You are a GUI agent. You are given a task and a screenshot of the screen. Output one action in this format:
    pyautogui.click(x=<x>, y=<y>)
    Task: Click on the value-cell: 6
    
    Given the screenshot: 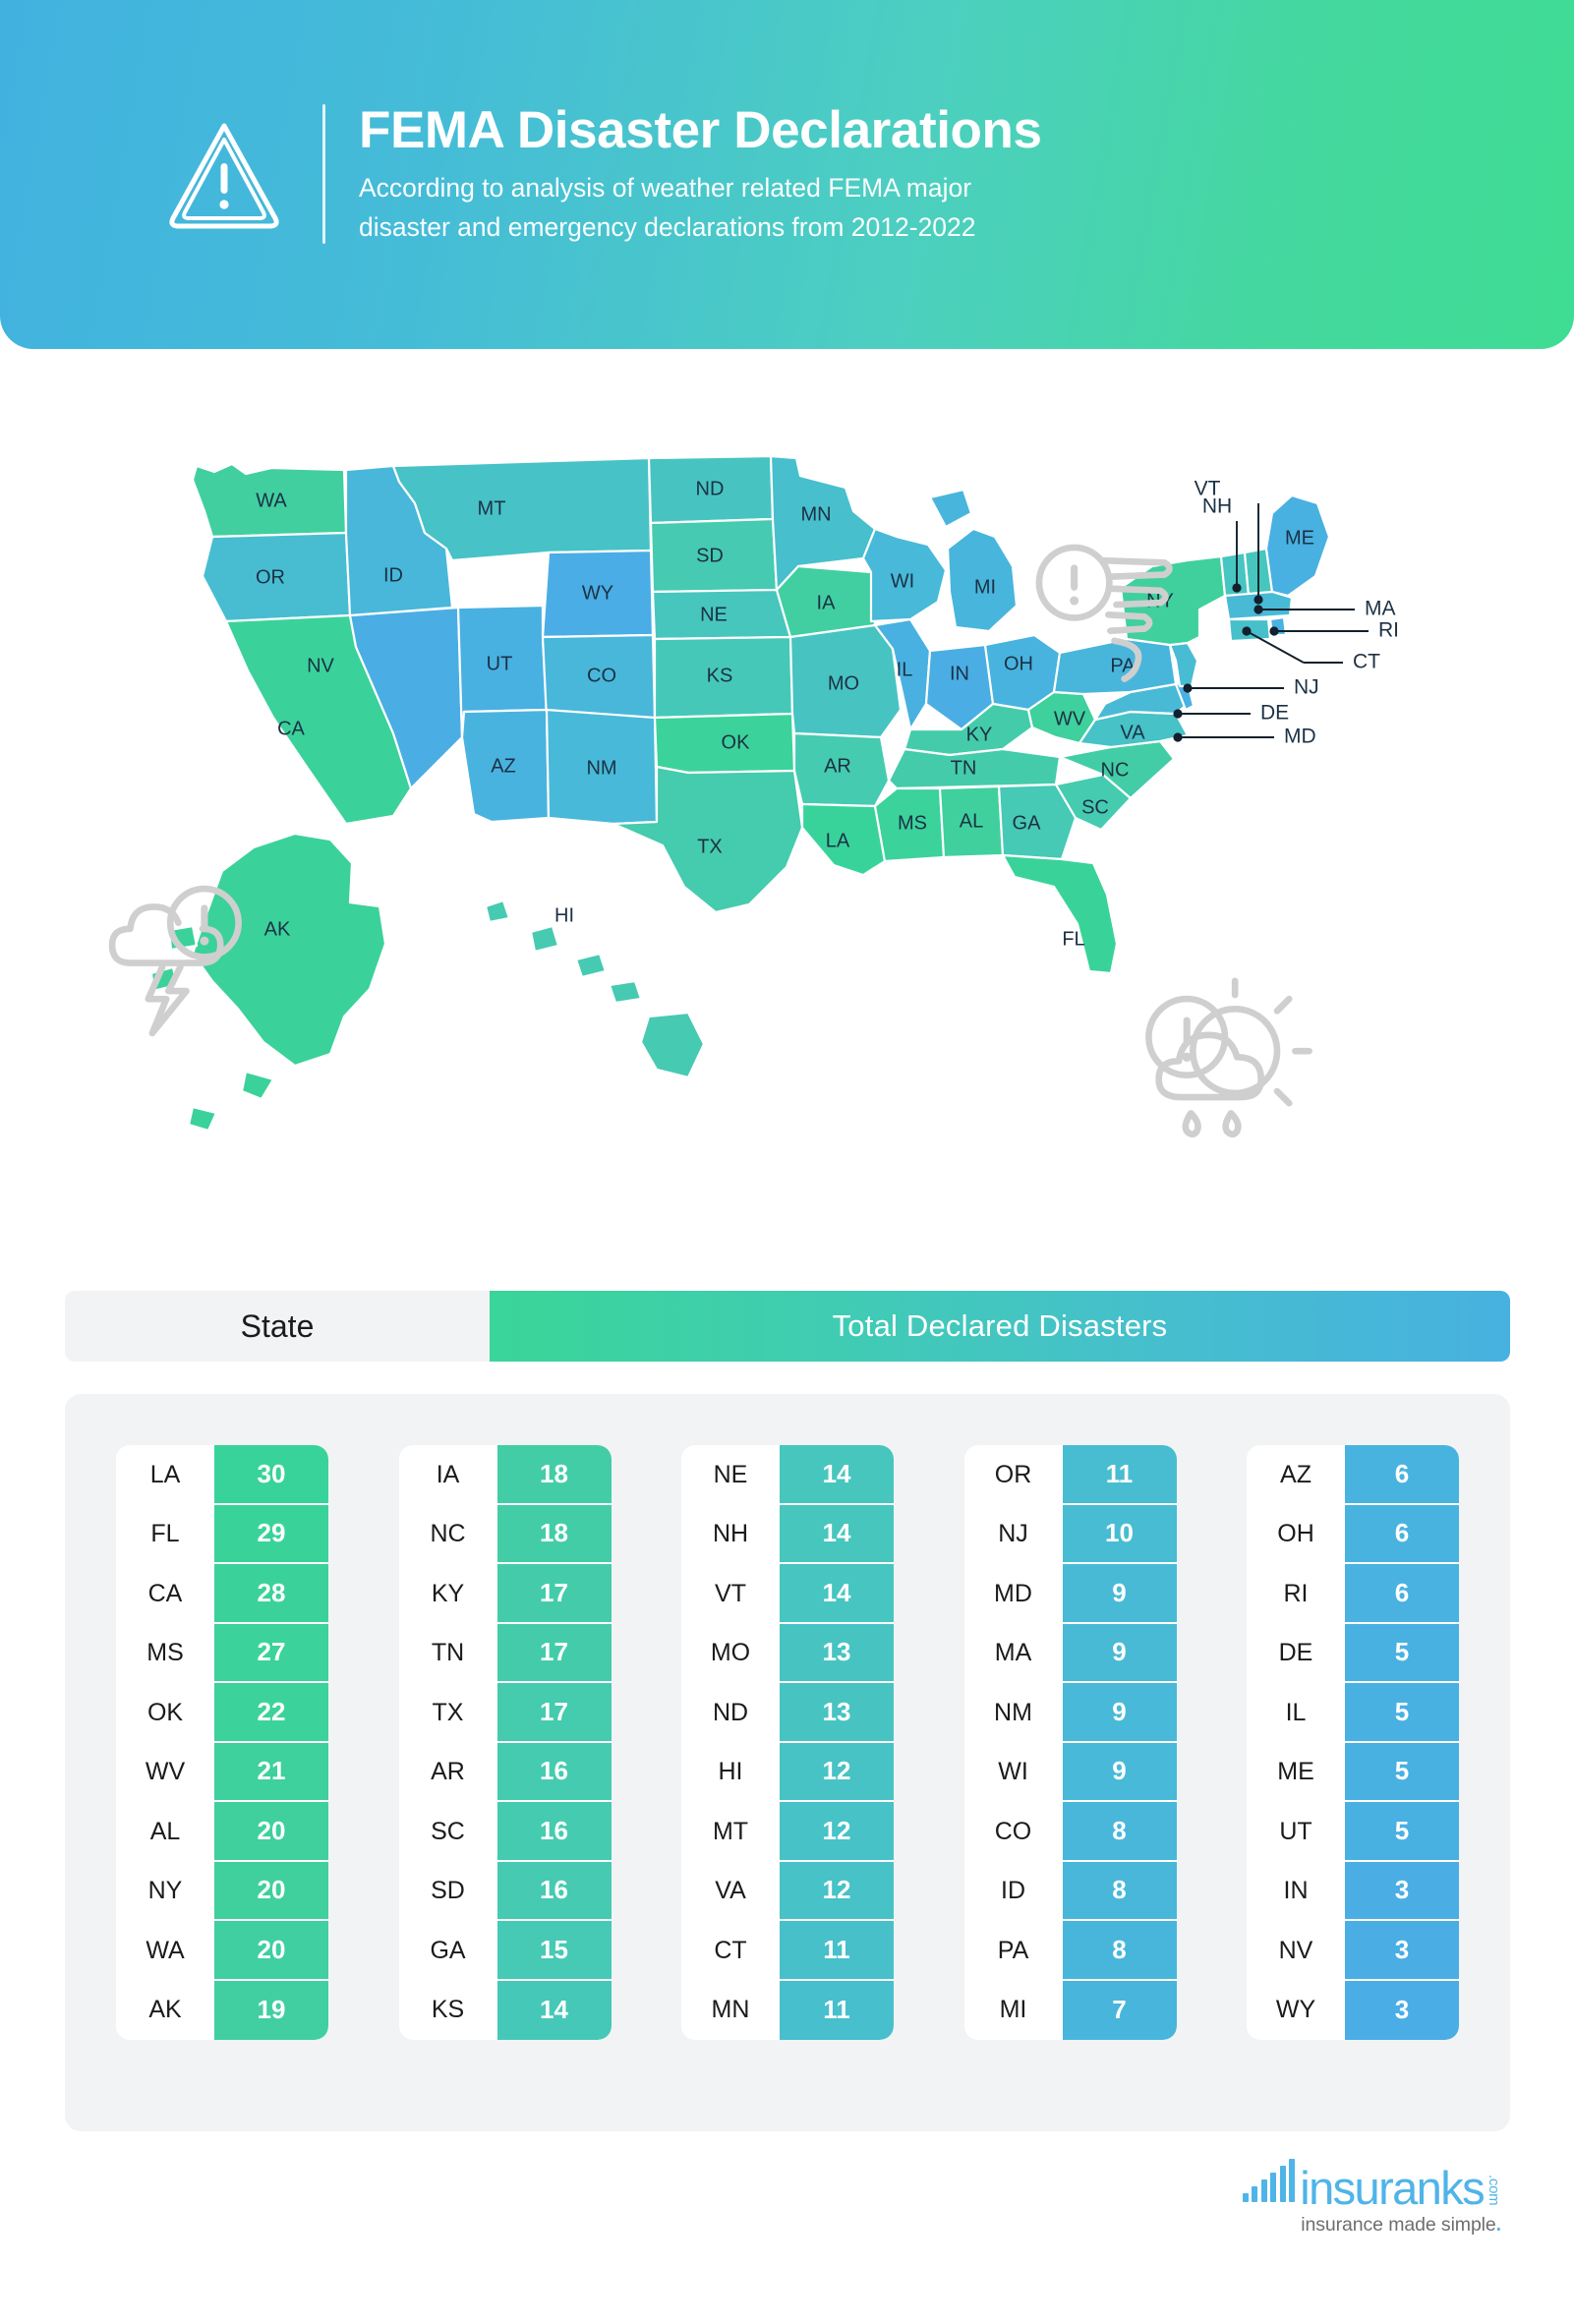 What is the action you would take?
    pyautogui.click(x=1402, y=1594)
    